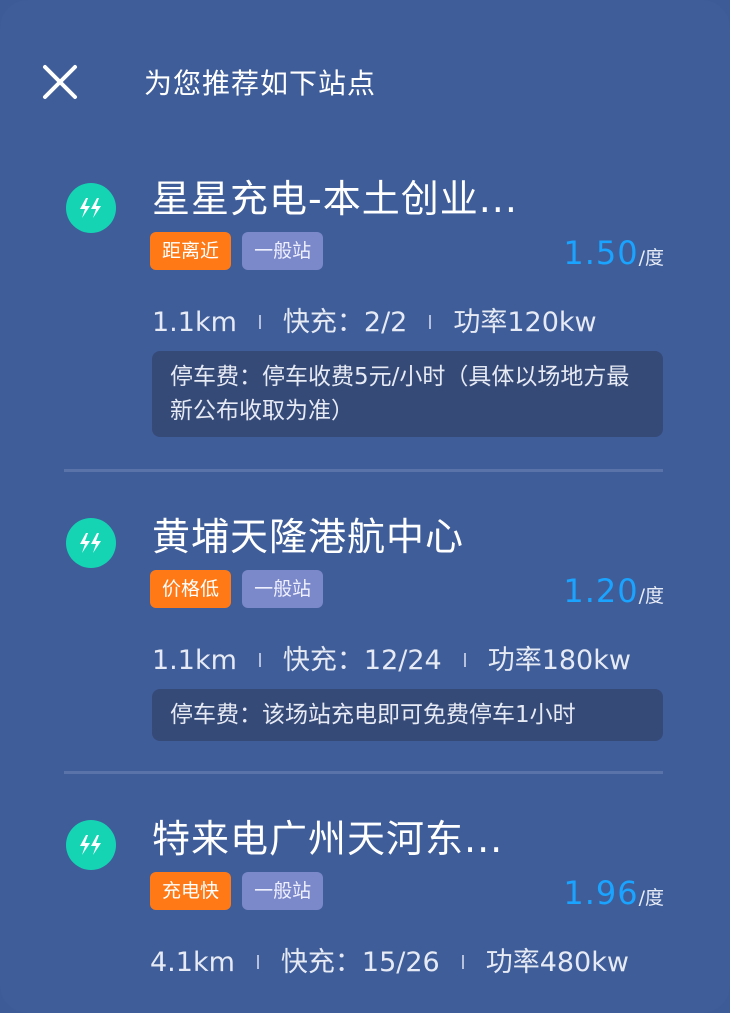  What do you see at coordinates (601, 893) in the screenshot?
I see `price-value: 1.96` at bounding box center [601, 893].